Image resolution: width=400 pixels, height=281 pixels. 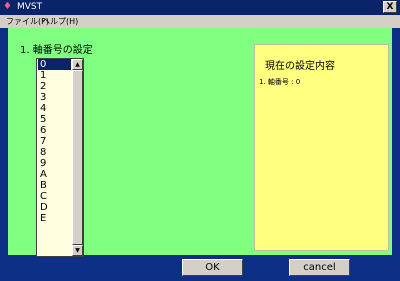 What do you see at coordinates (280, 82) in the screenshot?
I see `current-settings-axis-number: 1. 軸番号 : 0` at bounding box center [280, 82].